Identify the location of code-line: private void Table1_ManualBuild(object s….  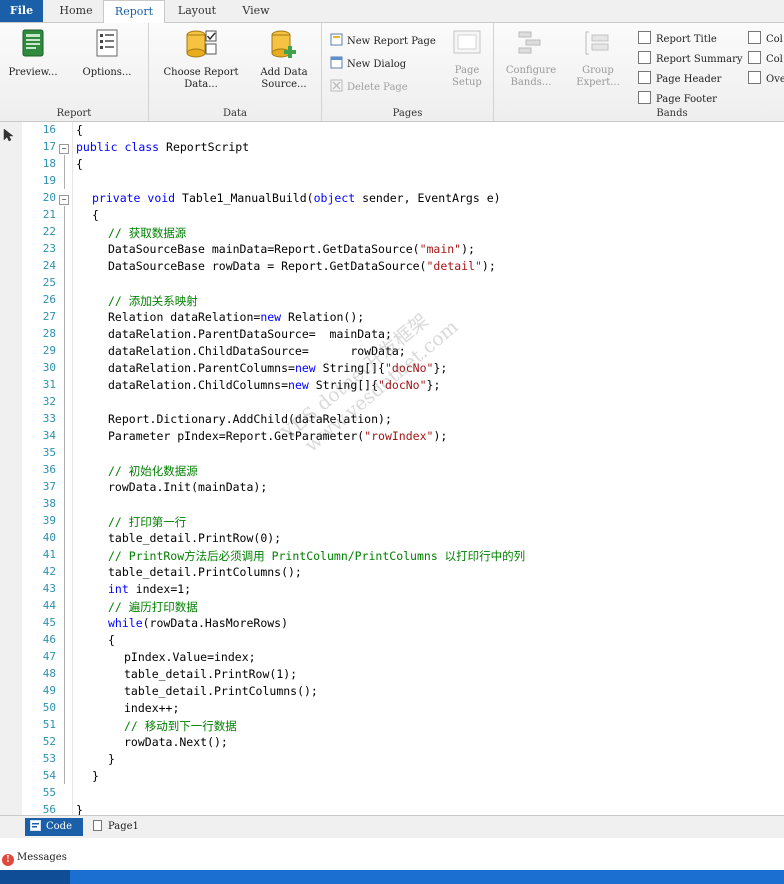
(296, 198).